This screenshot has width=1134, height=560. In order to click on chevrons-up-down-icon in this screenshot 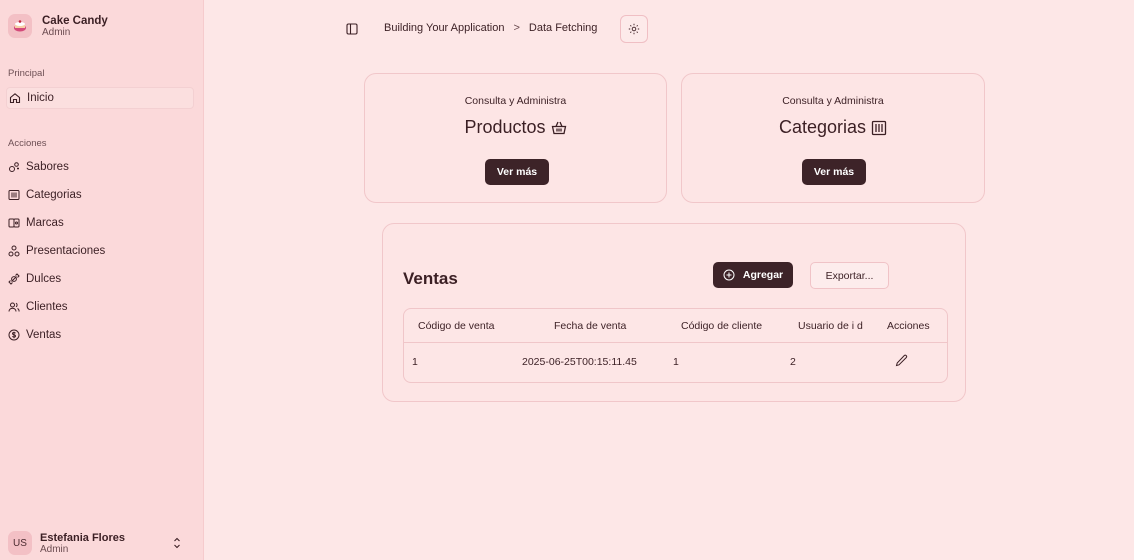, I will do `click(177, 543)`.